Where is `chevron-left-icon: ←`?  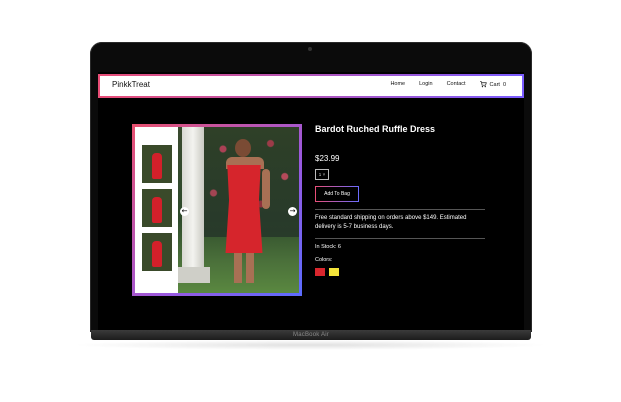 chevron-left-icon: ← is located at coordinates (184, 211).